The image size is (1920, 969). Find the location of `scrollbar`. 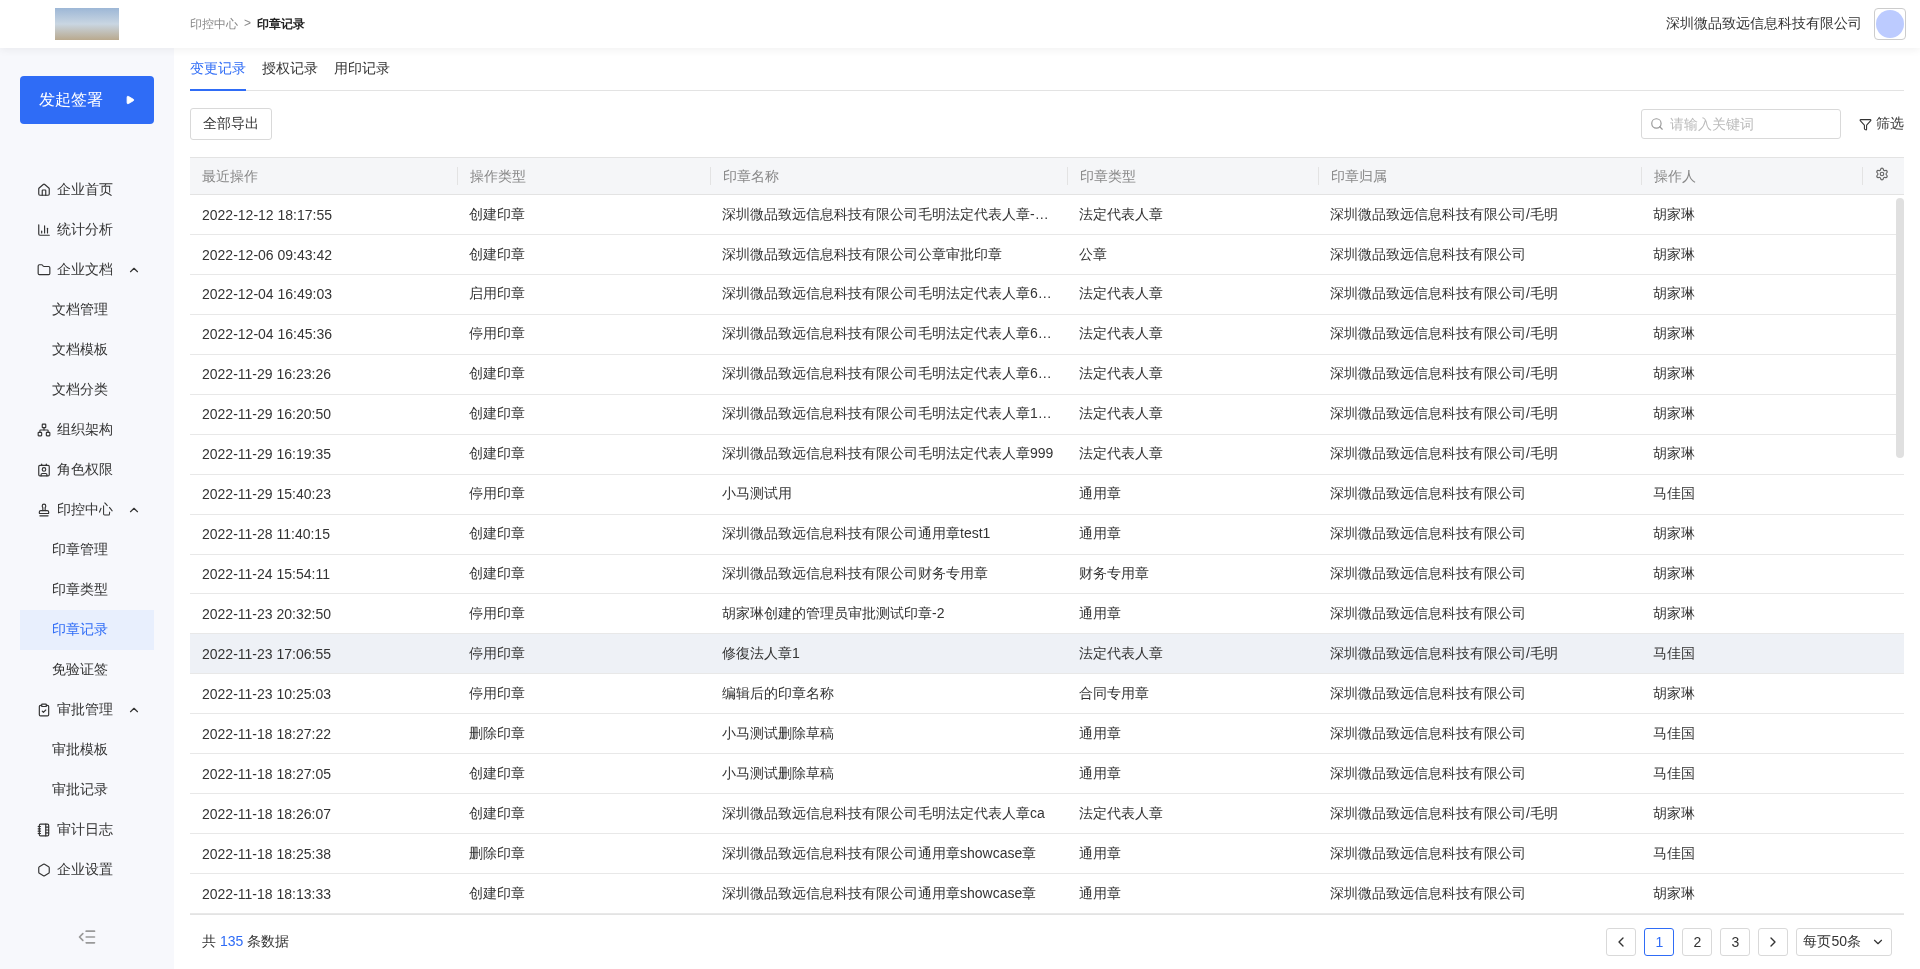

scrollbar is located at coordinates (1900, 328).